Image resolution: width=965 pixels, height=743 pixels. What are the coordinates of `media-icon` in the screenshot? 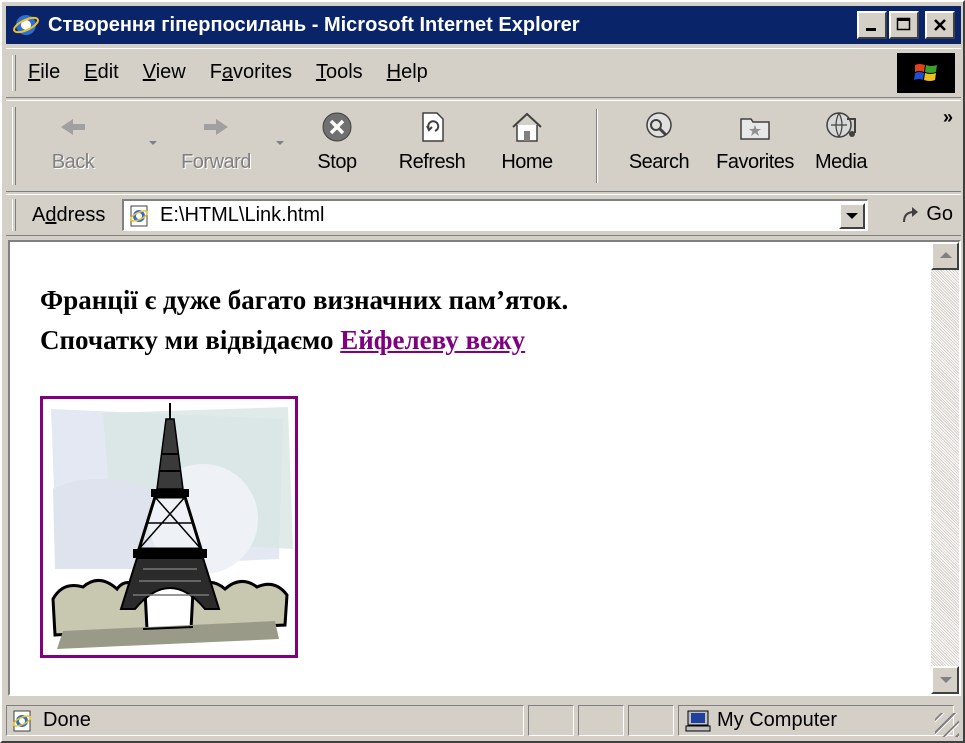 It's located at (841, 125).